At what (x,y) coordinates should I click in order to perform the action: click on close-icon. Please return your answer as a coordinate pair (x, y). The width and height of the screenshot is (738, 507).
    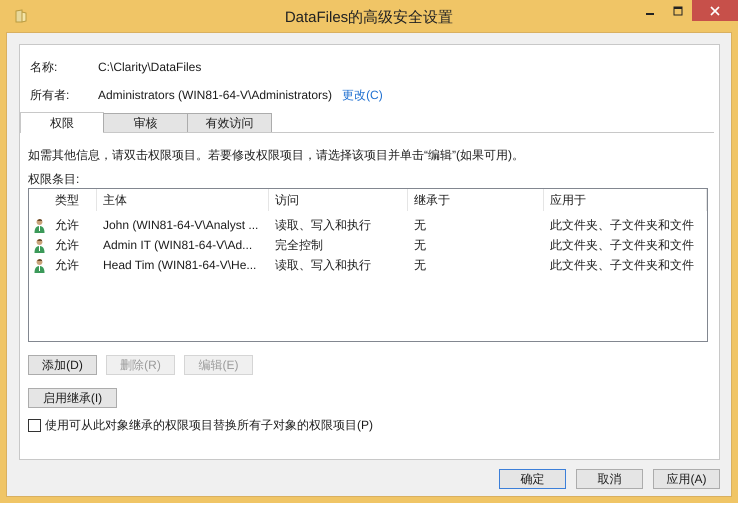
    Looking at the image, I should click on (715, 11).